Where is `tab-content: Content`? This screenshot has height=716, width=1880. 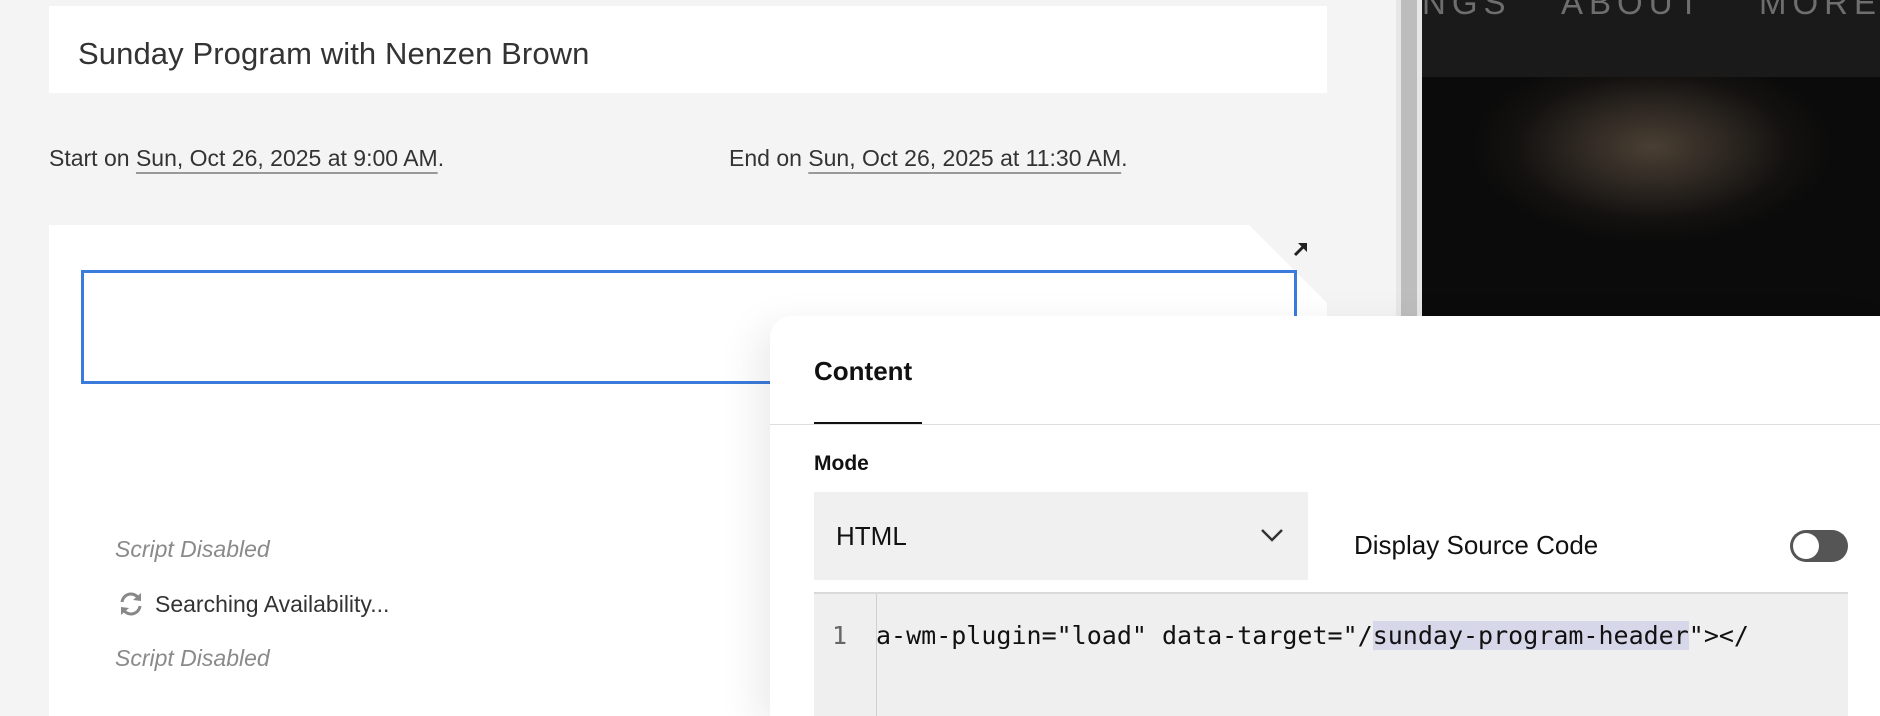 tab-content: Content is located at coordinates (863, 371).